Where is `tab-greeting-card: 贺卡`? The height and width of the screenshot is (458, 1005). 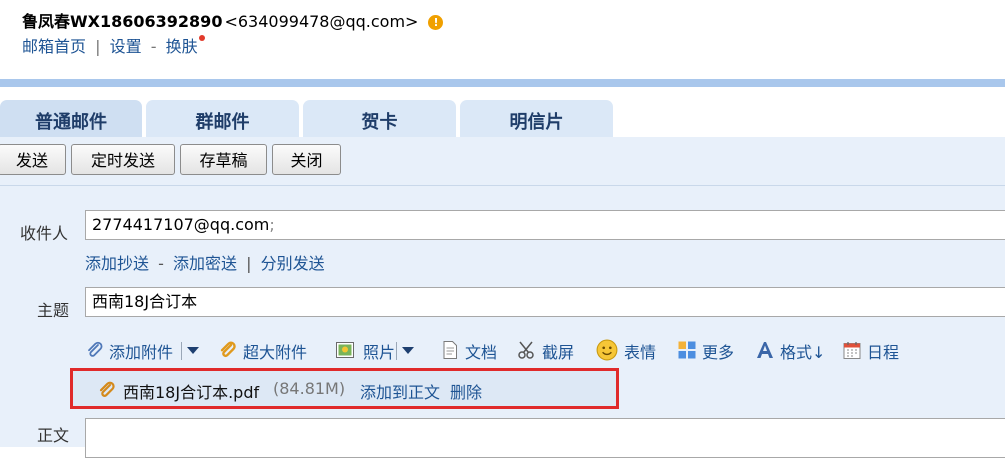
tab-greeting-card: 贺卡 is located at coordinates (379, 120).